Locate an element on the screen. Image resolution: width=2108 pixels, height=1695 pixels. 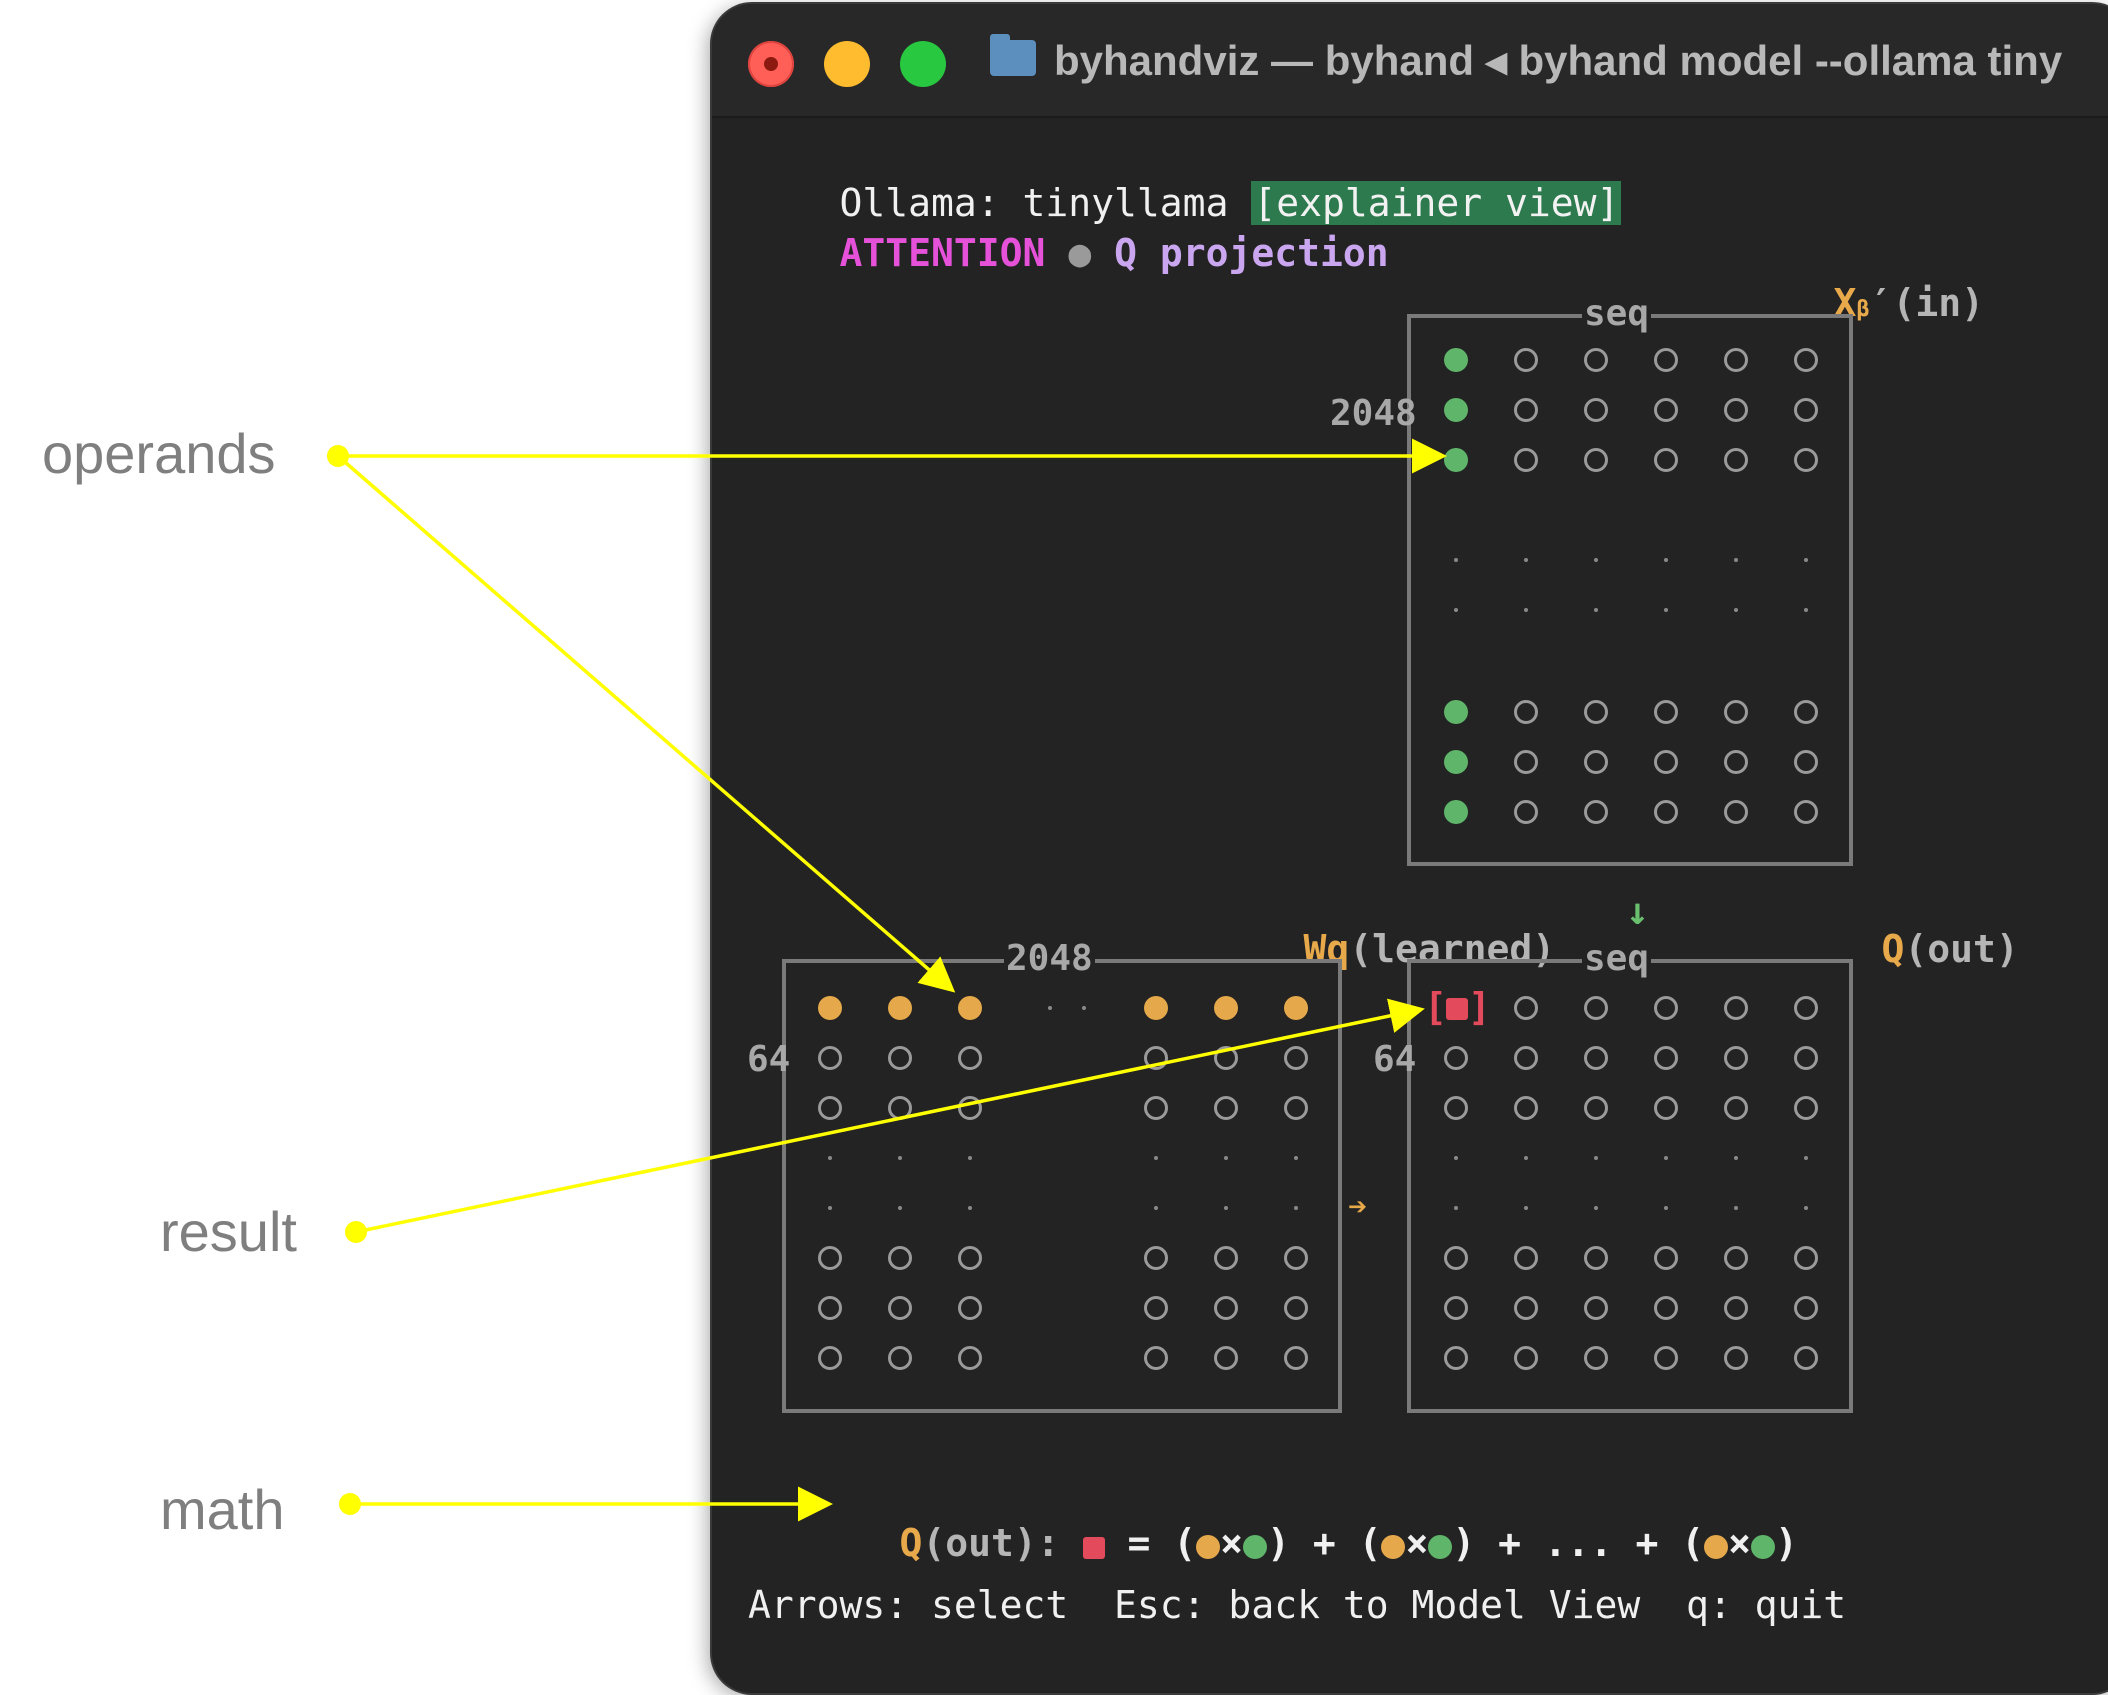
wq-matrix-dim-label: 2048 is located at coordinates (1049, 958).